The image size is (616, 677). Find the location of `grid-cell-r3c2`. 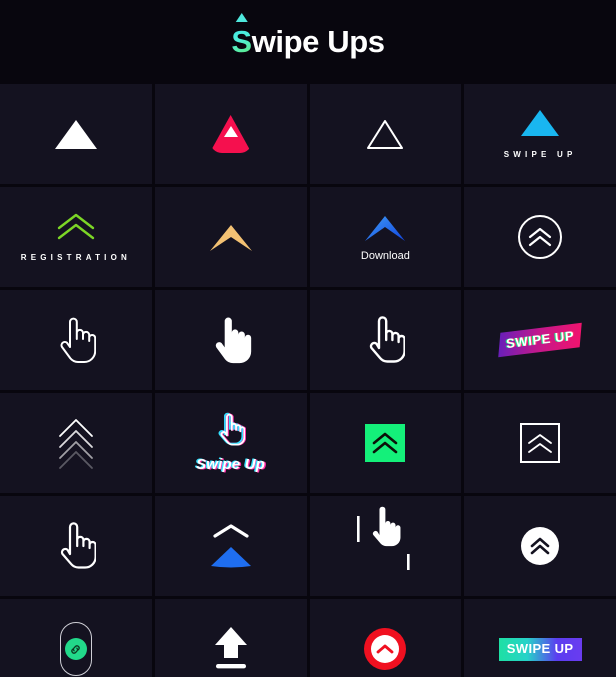

grid-cell-r3c2 is located at coordinates (230, 340).